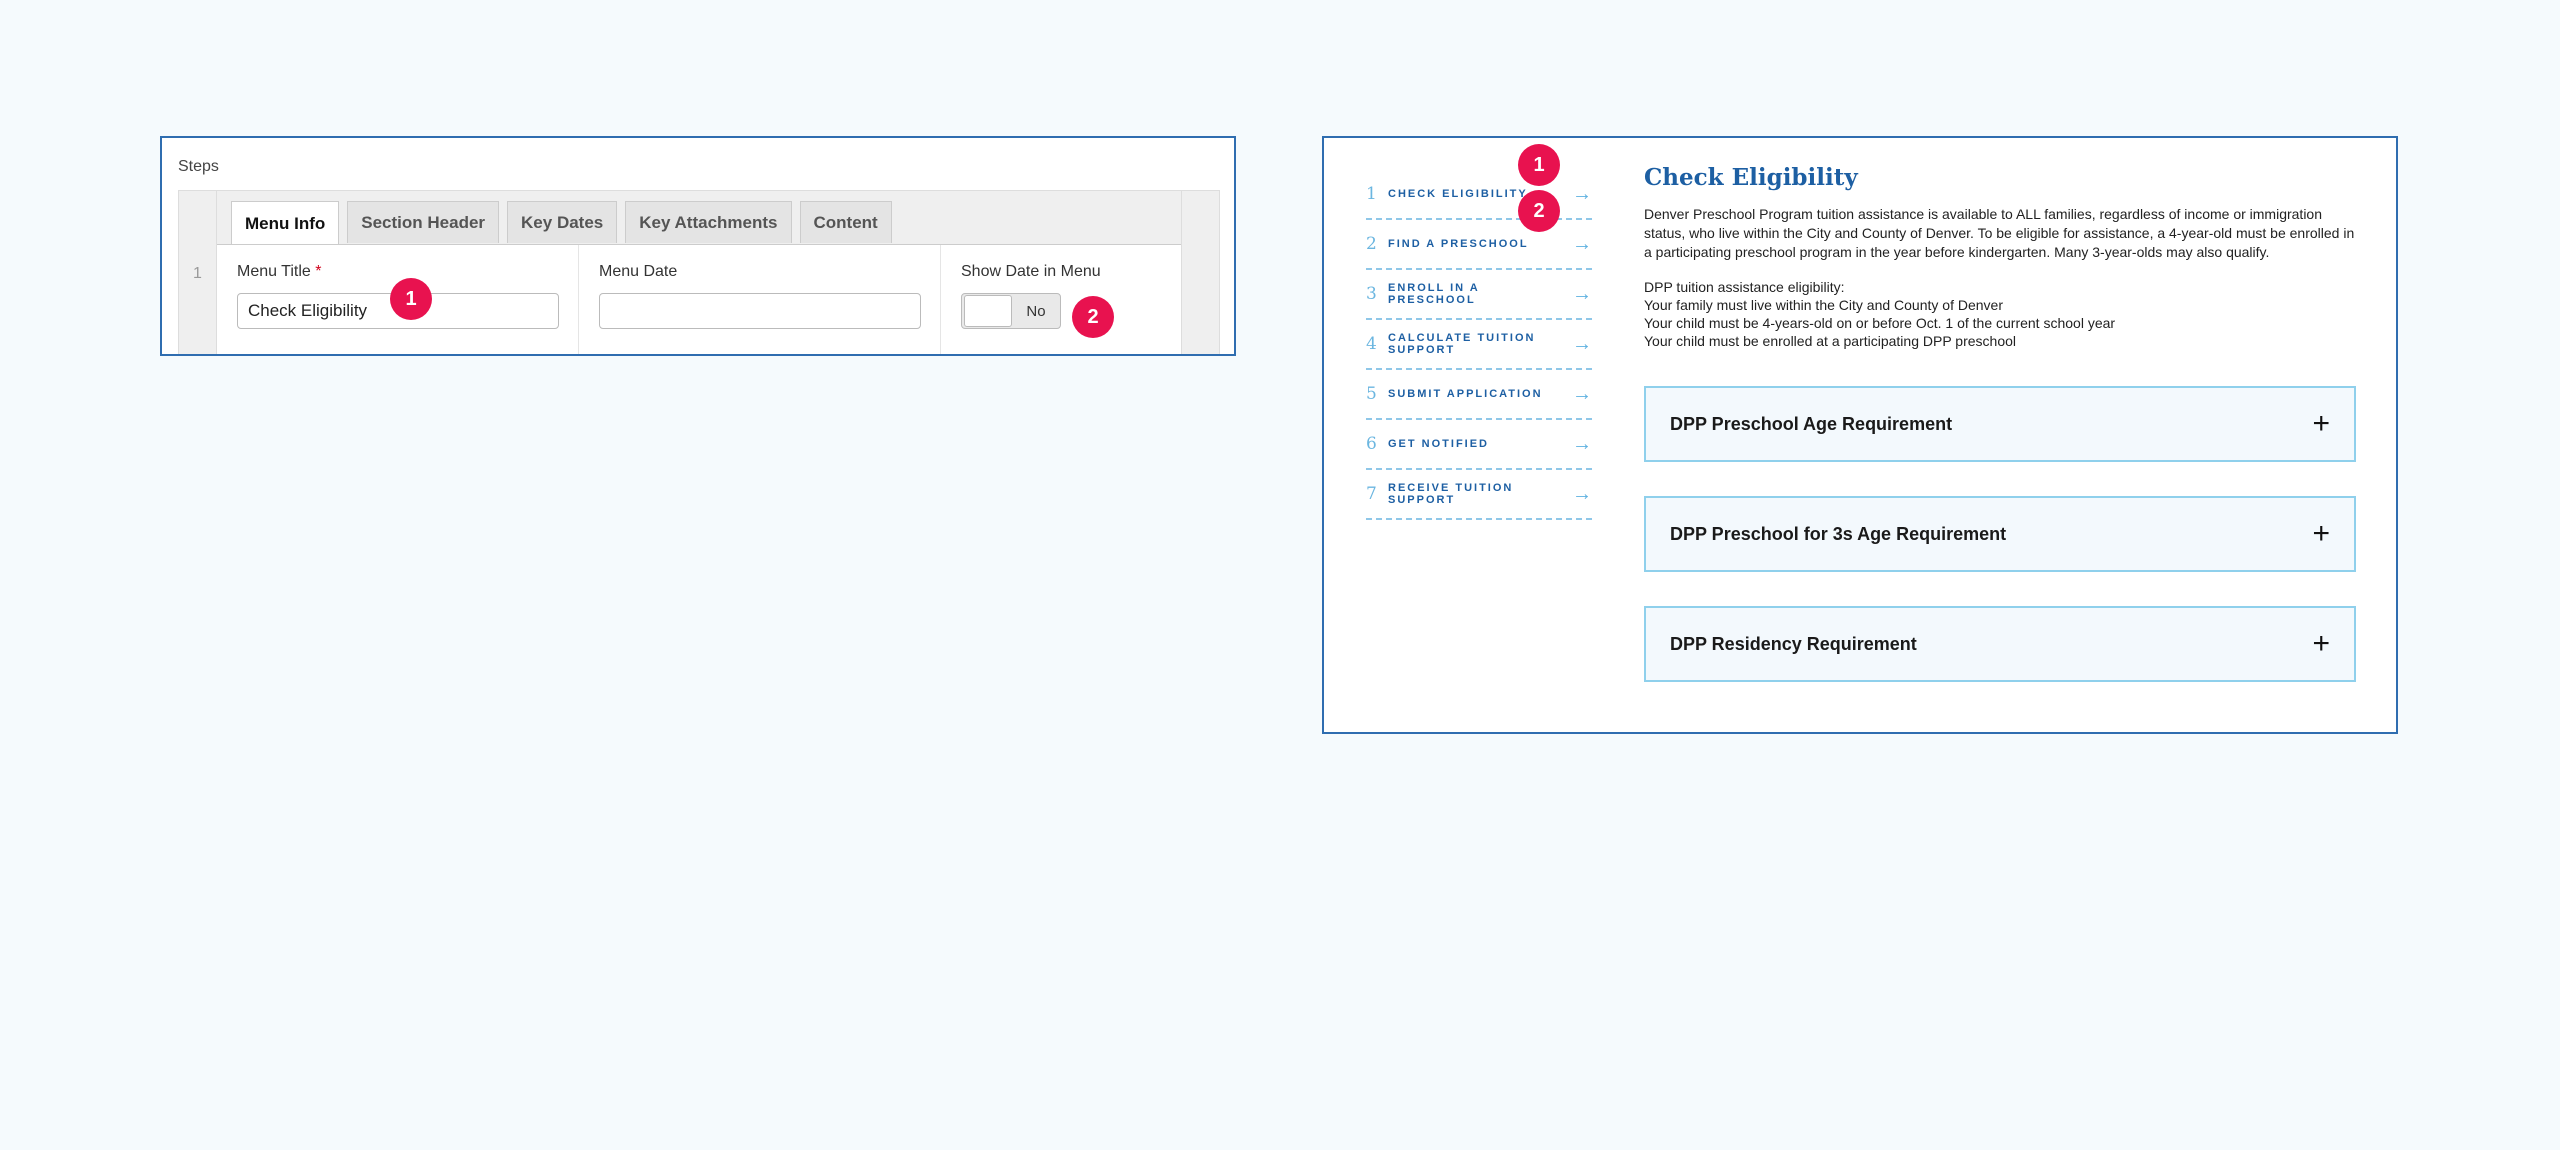 This screenshot has width=2560, height=1150. What do you see at coordinates (760, 311) in the screenshot?
I see `menu-date-input` at bounding box center [760, 311].